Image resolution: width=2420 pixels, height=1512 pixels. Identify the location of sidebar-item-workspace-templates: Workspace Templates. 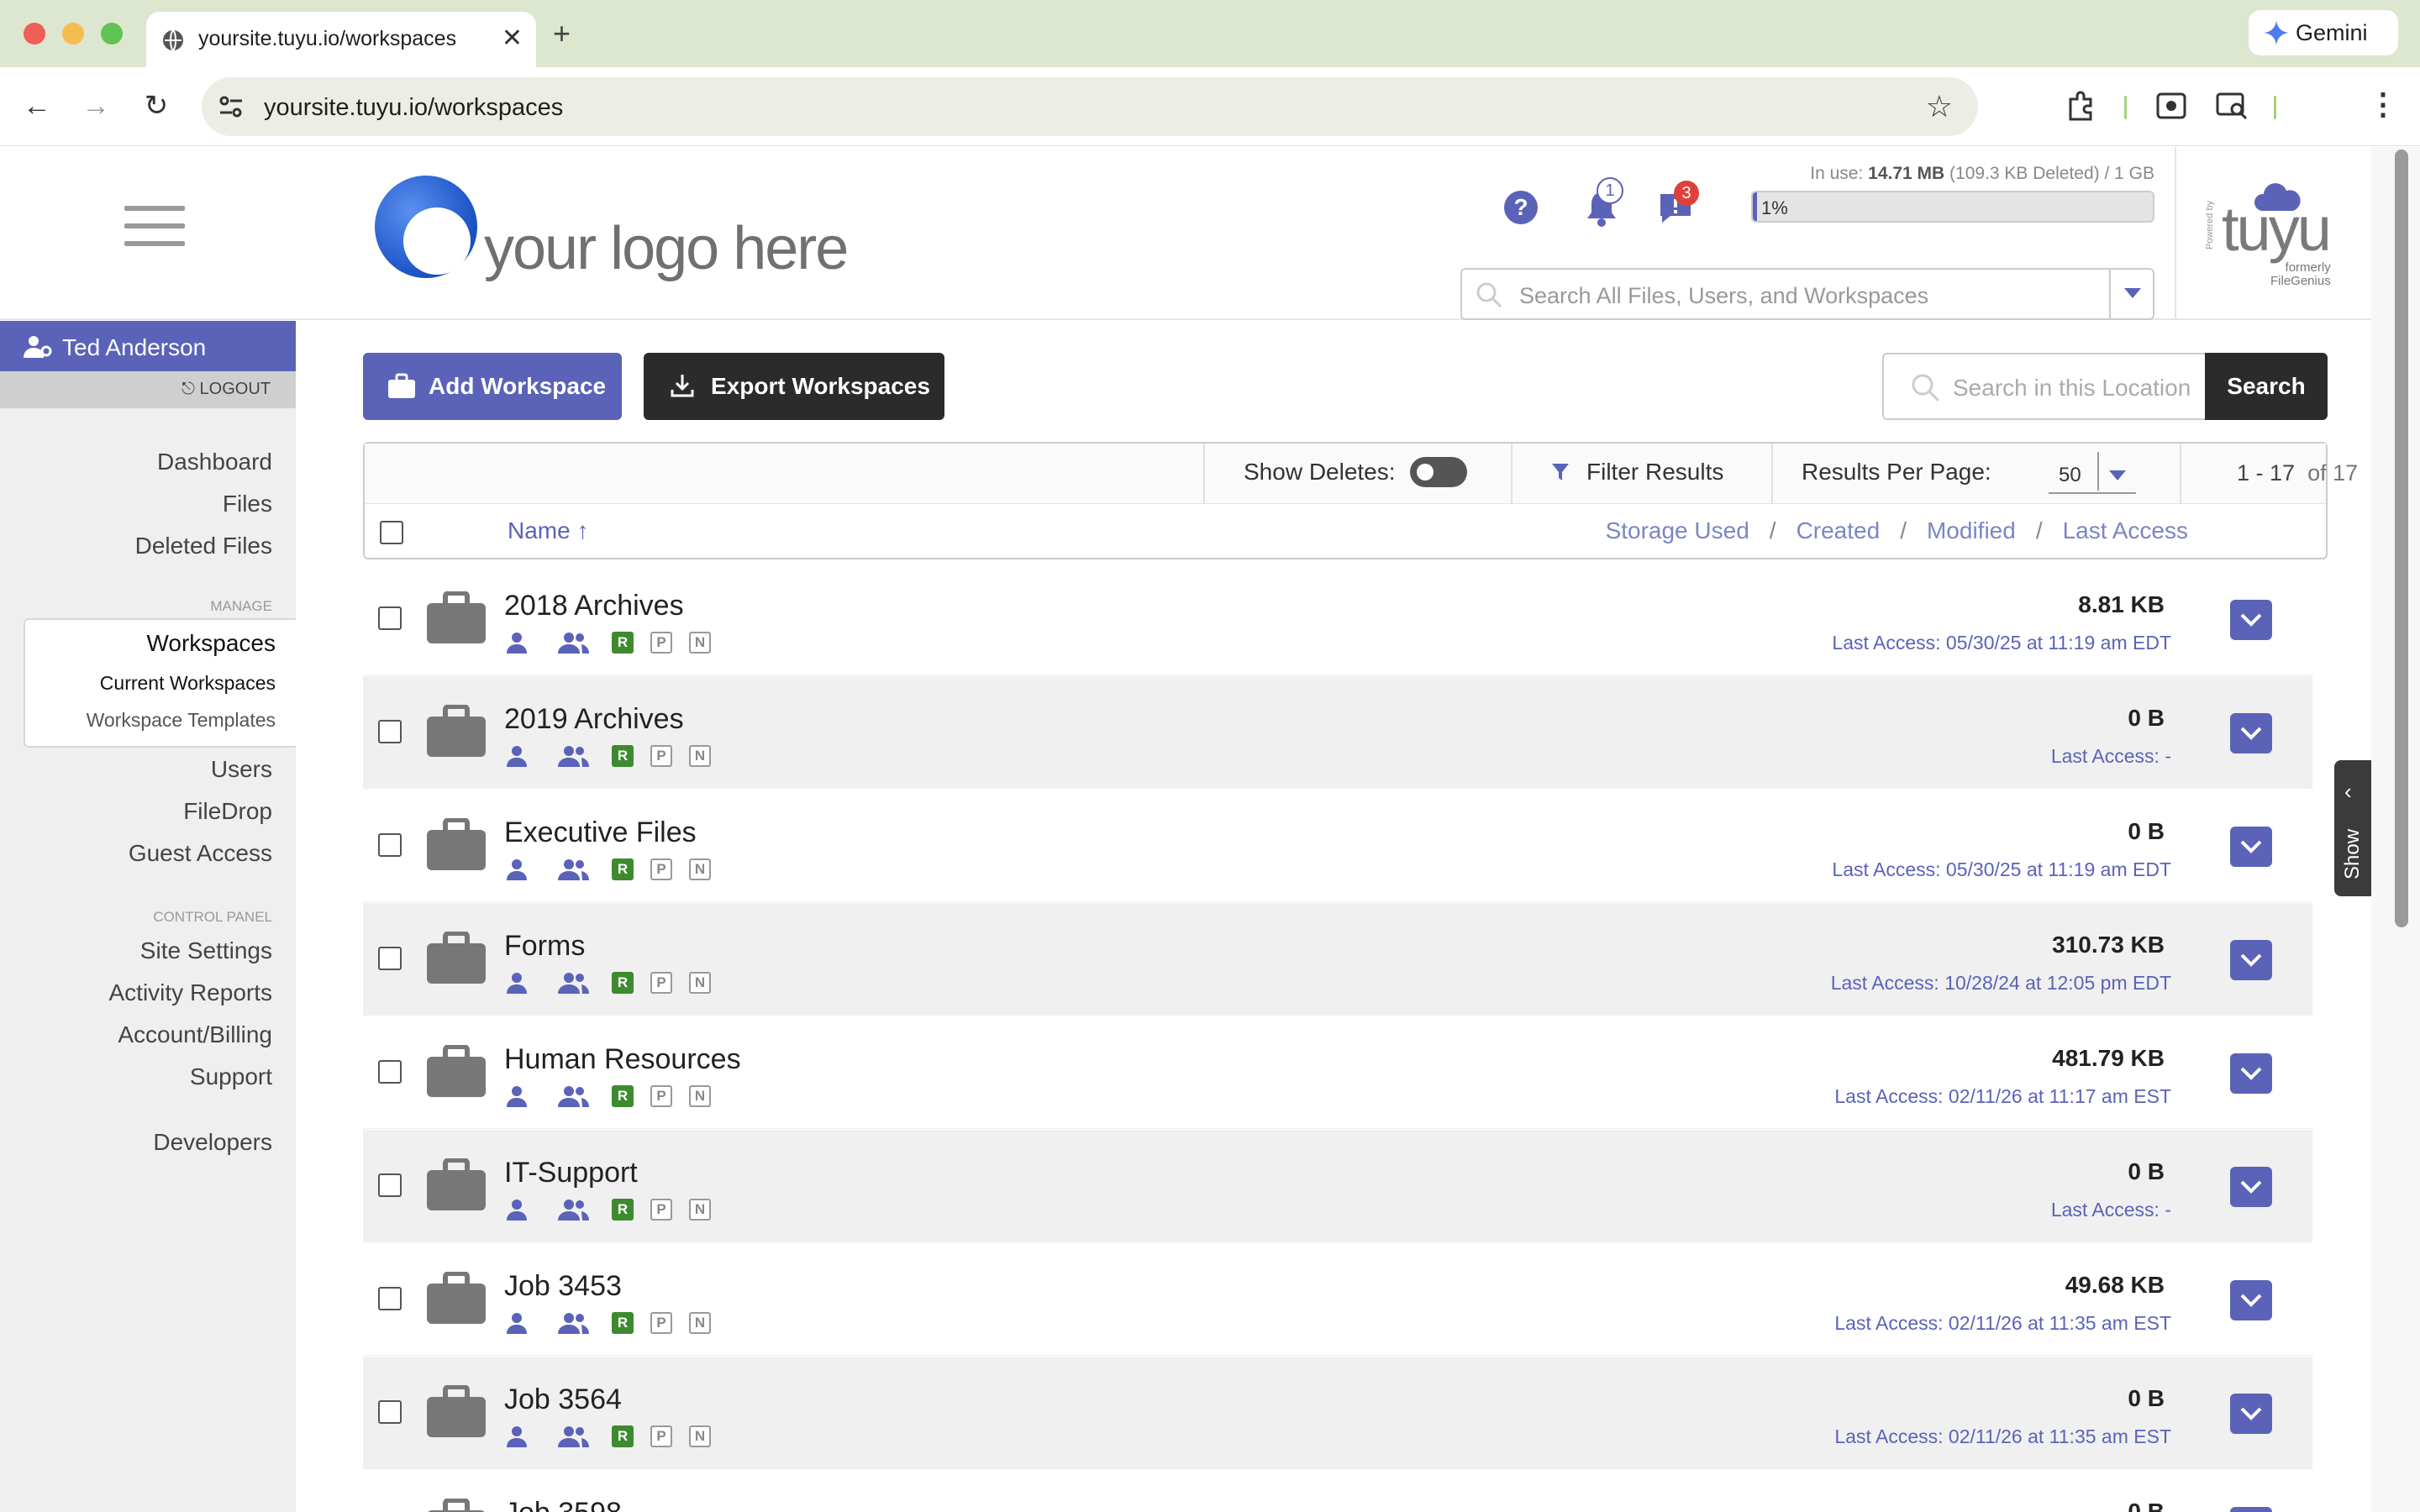
(181, 720).